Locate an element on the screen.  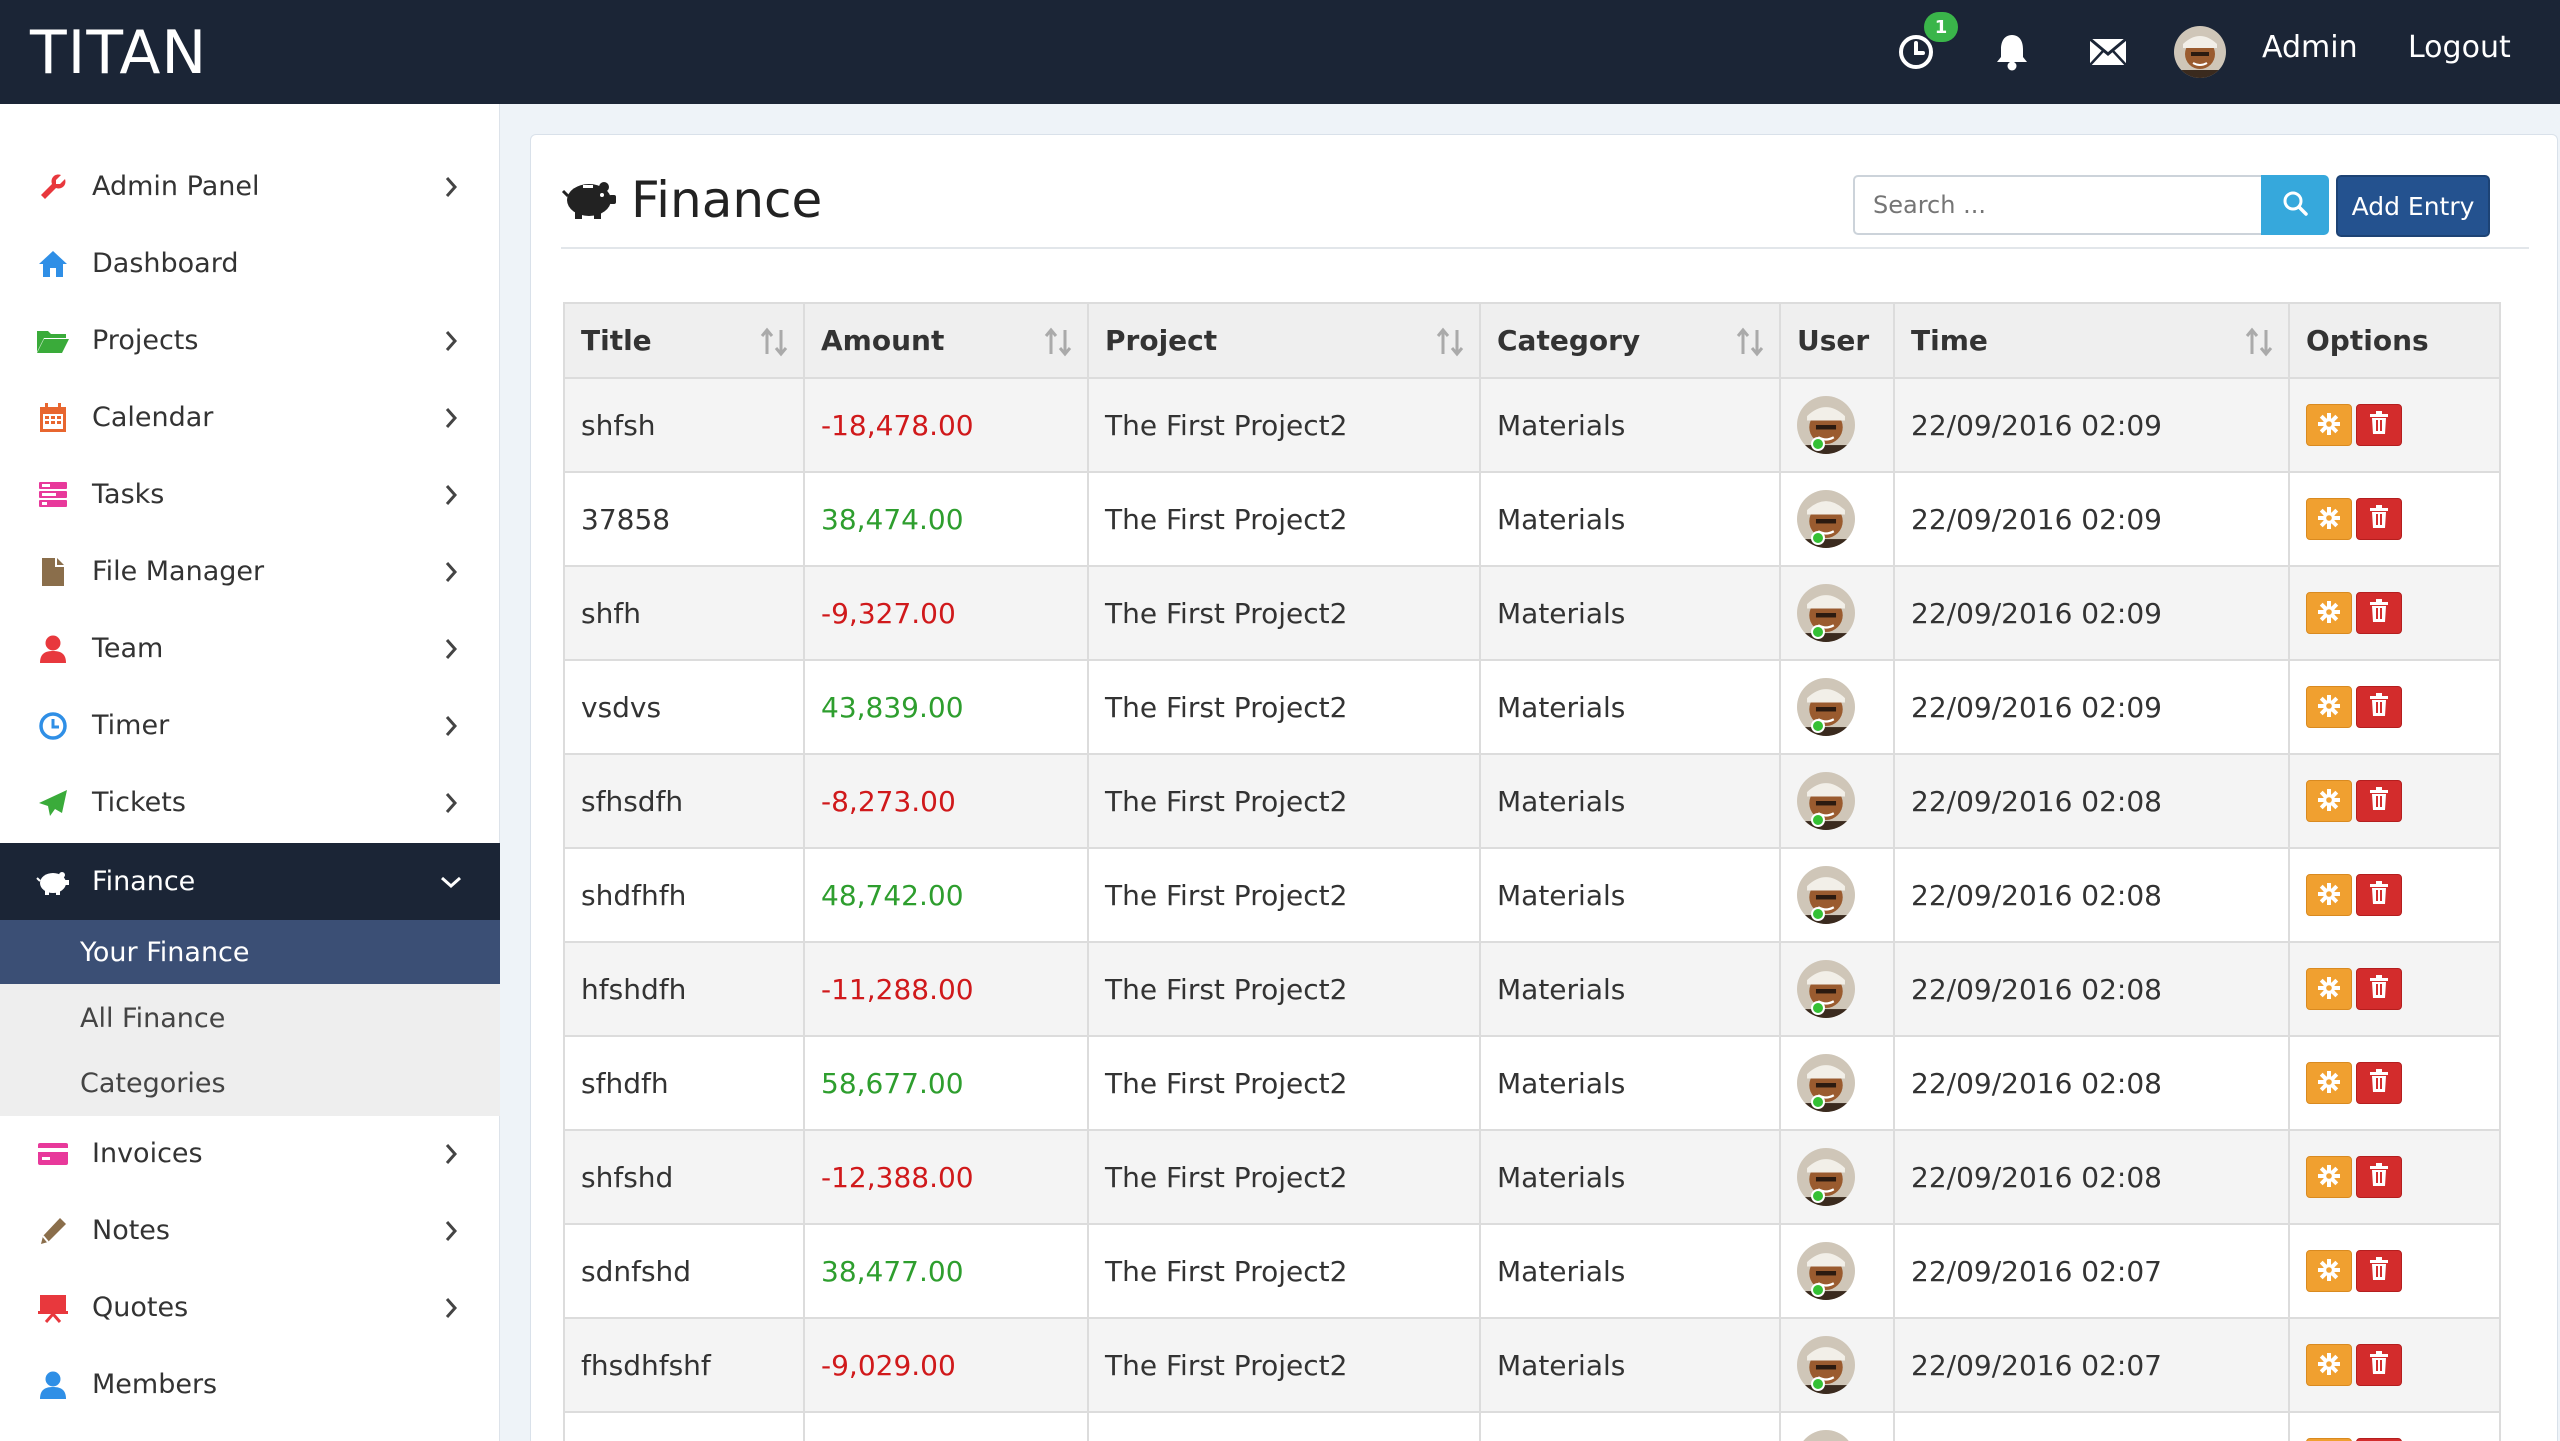
column-header-title: Title is located at coordinates (684, 340).